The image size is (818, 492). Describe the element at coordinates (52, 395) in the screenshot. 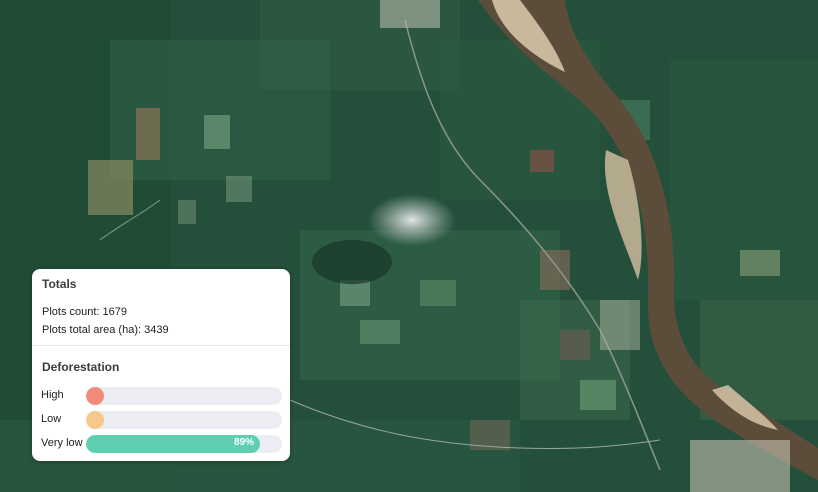

I see `deforestation-label: High` at that location.